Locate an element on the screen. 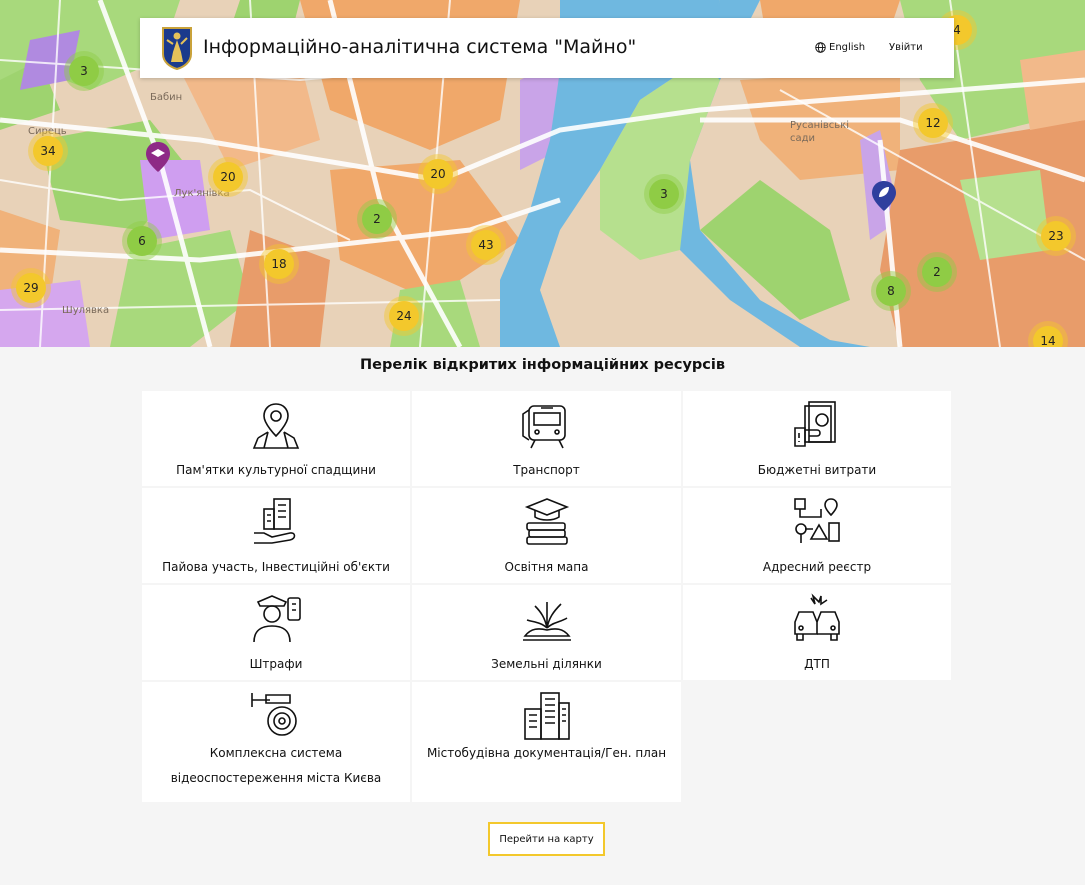 Image resolution: width=1085 pixels, height=885 pixels. section-title: Перелік відкритих інформаційних ресурсів is located at coordinates (542, 365).